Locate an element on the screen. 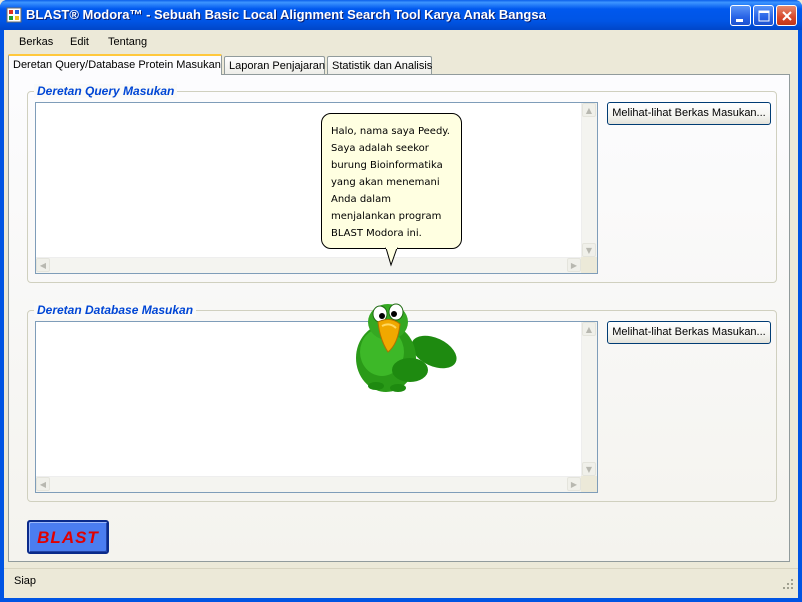 Image resolution: width=802 pixels, height=602 pixels. blast-button-label: BLAST is located at coordinates (68, 537).